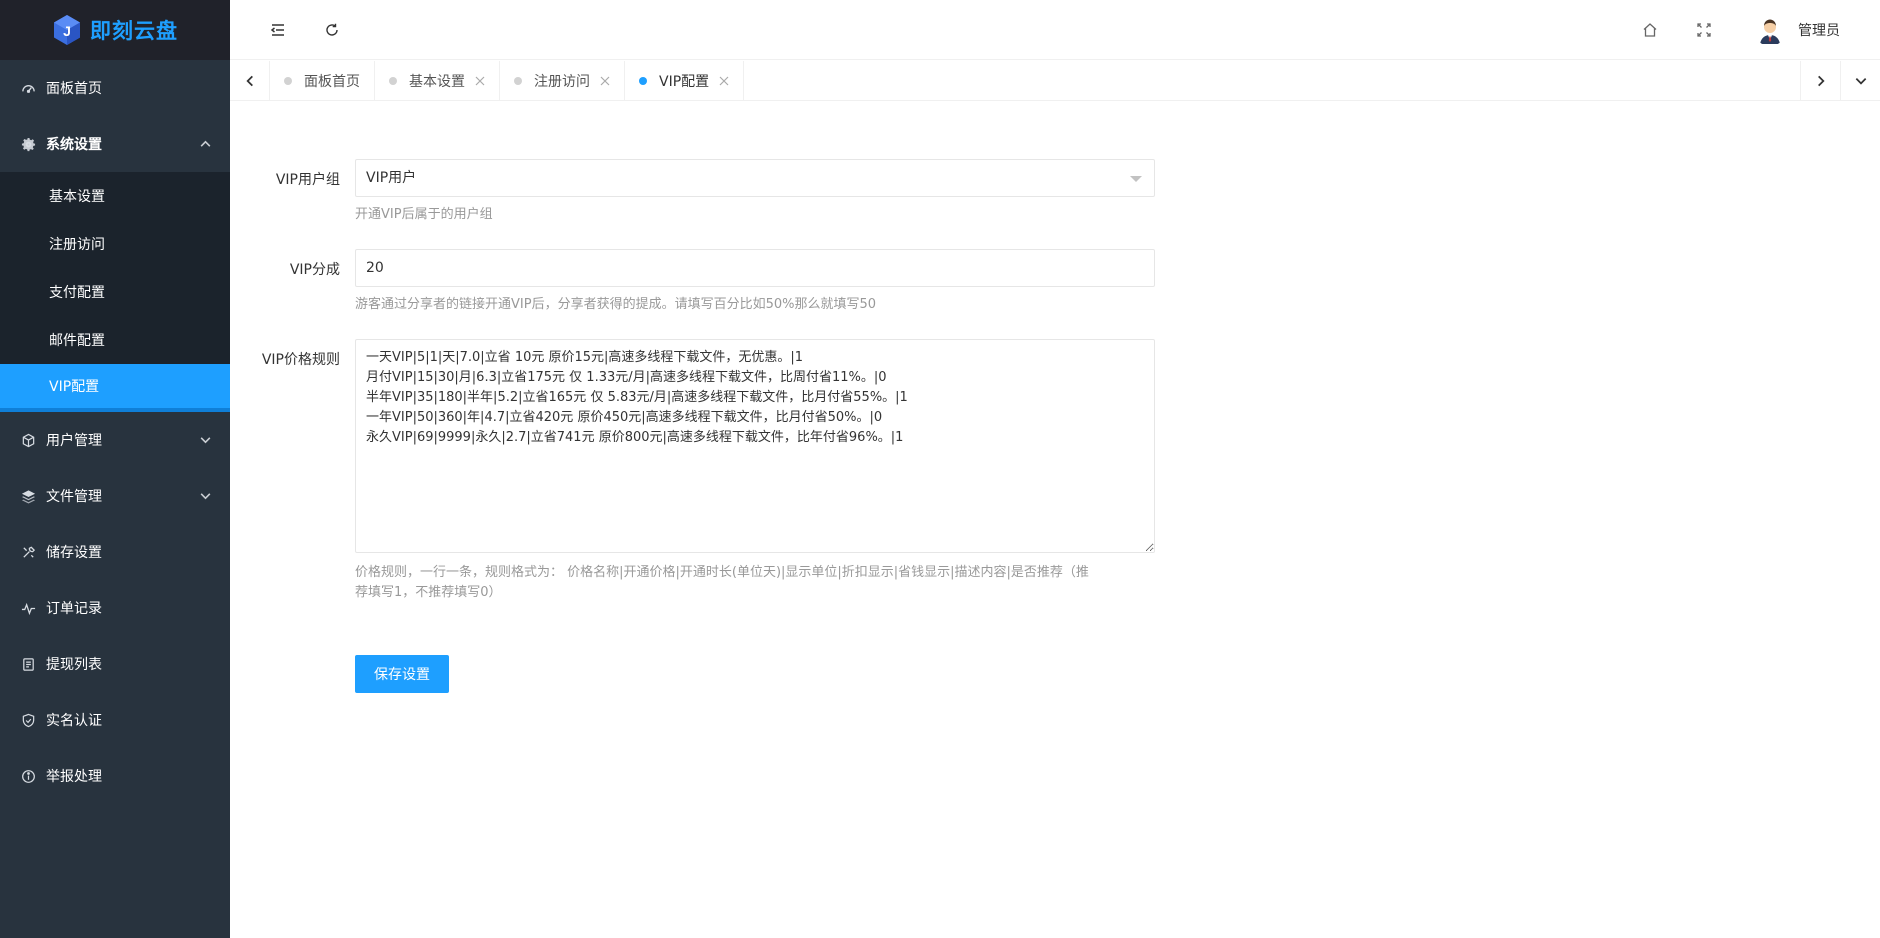 This screenshot has width=1880, height=938. I want to click on indent-icon, so click(278, 30).